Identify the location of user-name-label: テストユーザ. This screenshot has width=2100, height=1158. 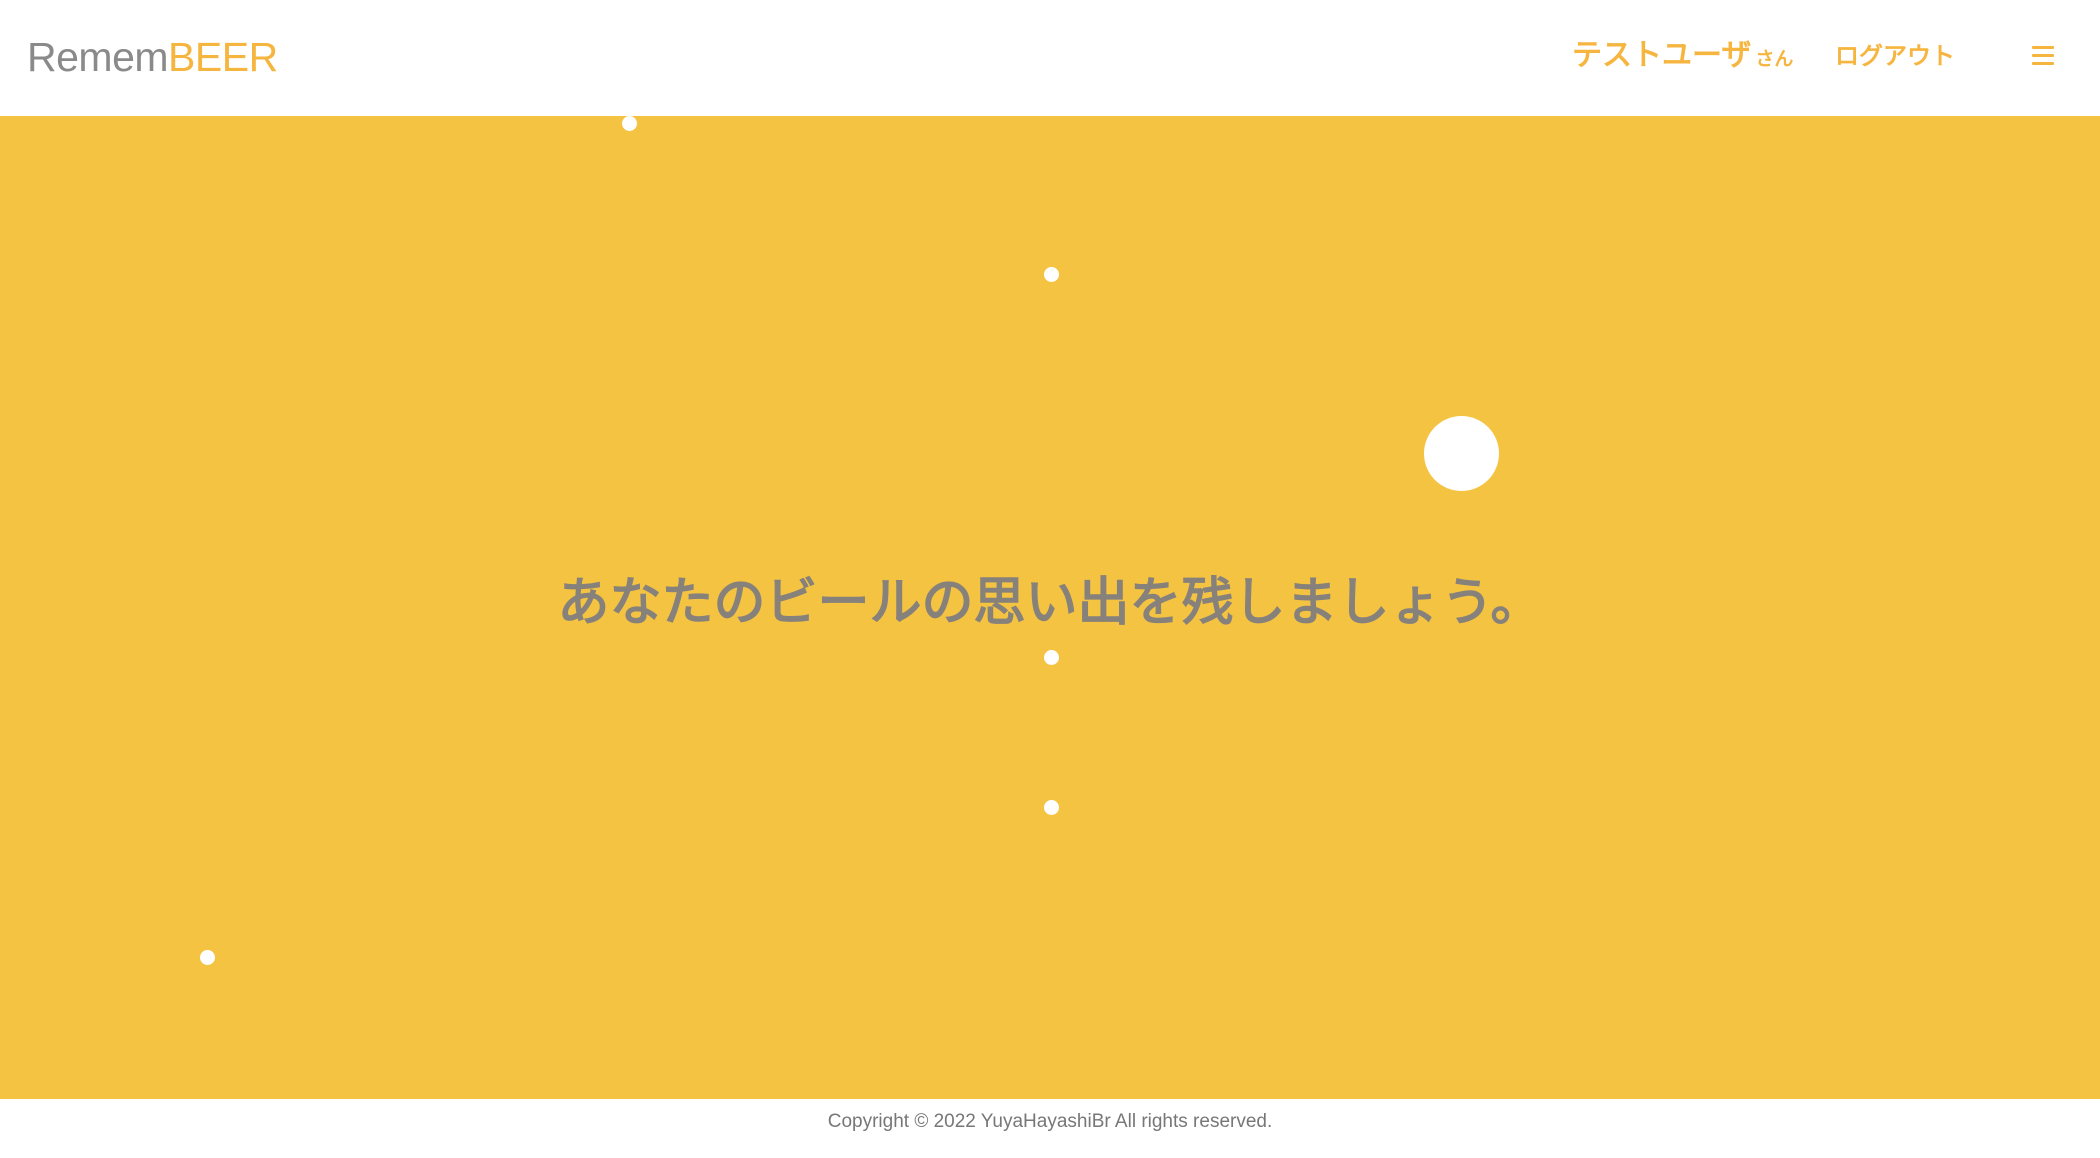
(1662, 55).